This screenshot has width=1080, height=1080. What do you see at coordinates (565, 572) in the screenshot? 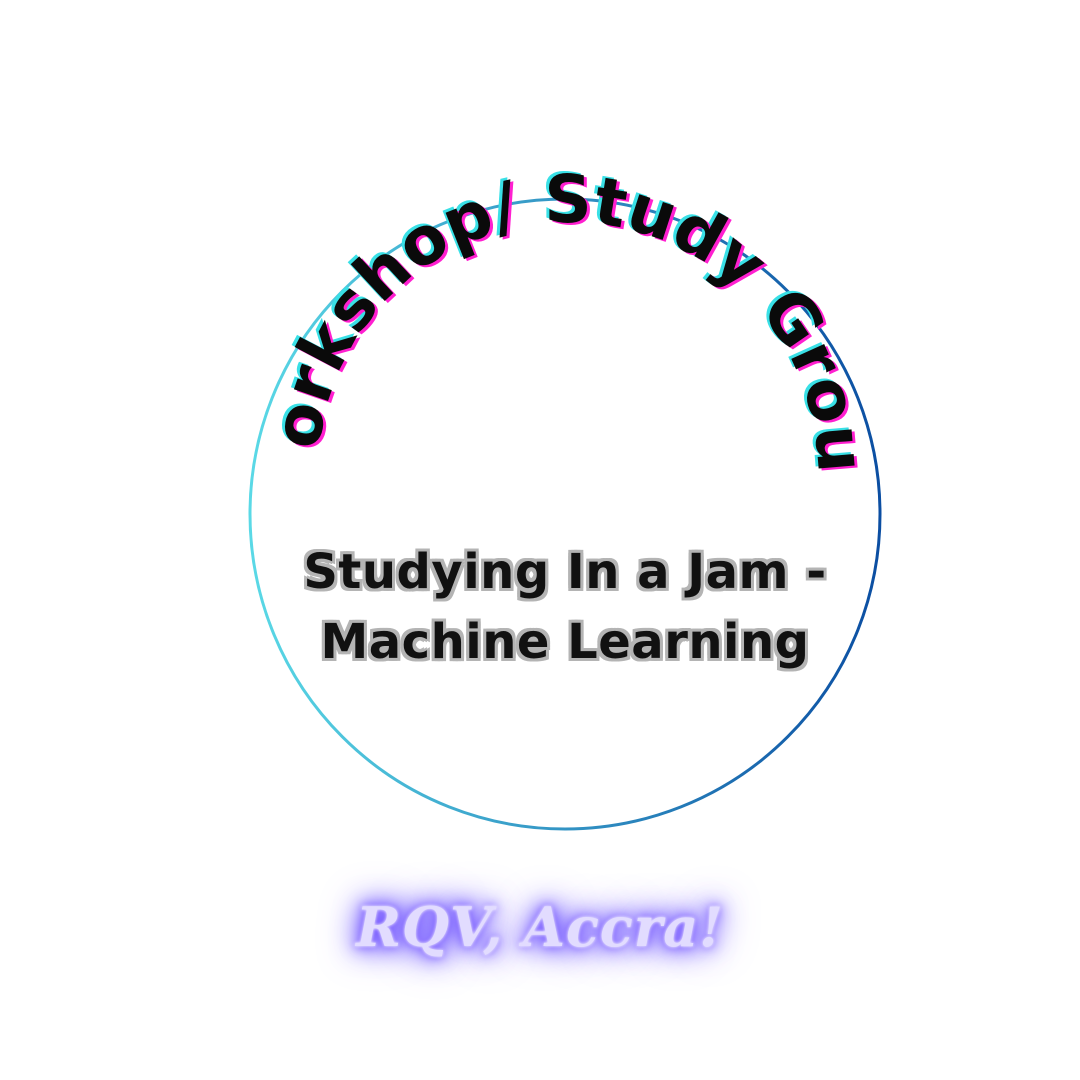
I see `title-line-1: Studying In a Jam -` at bounding box center [565, 572].